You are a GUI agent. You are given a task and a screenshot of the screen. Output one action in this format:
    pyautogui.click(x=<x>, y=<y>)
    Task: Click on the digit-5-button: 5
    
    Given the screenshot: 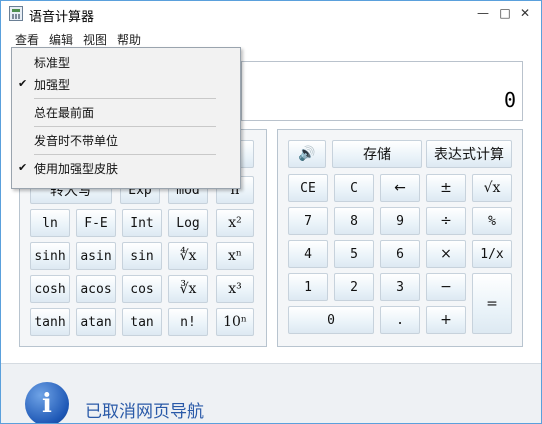 What is the action you would take?
    pyautogui.click(x=354, y=254)
    